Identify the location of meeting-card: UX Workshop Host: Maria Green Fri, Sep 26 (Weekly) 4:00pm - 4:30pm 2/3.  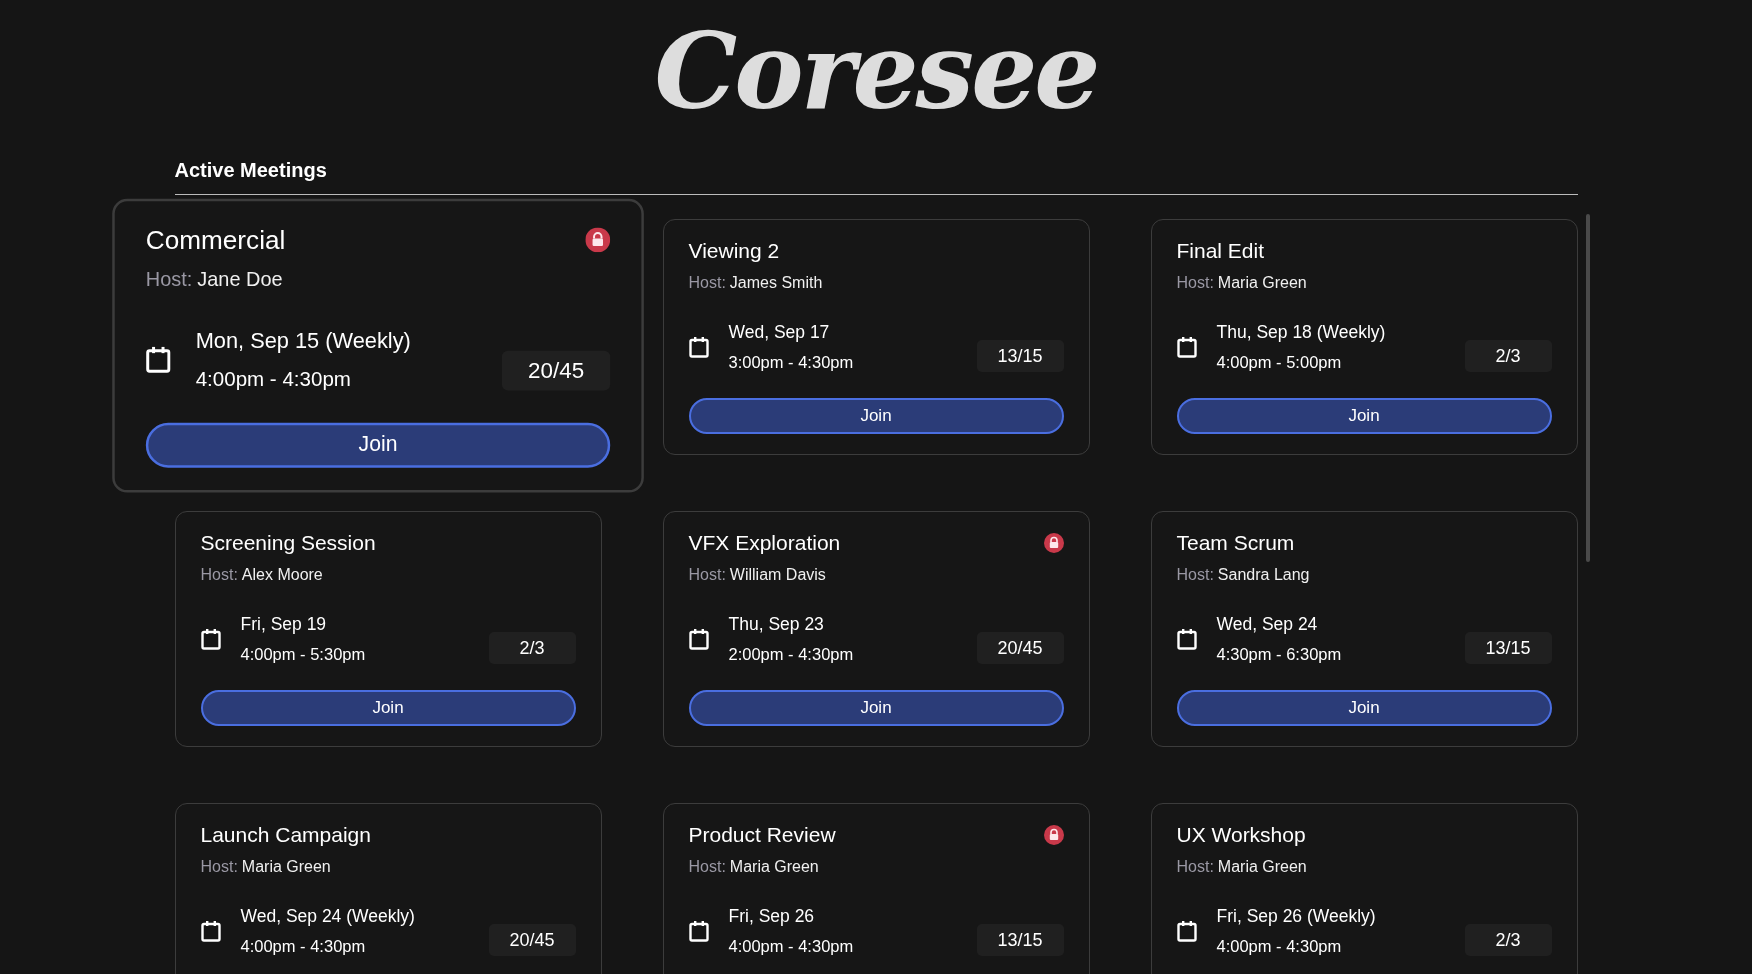
(1364, 888).